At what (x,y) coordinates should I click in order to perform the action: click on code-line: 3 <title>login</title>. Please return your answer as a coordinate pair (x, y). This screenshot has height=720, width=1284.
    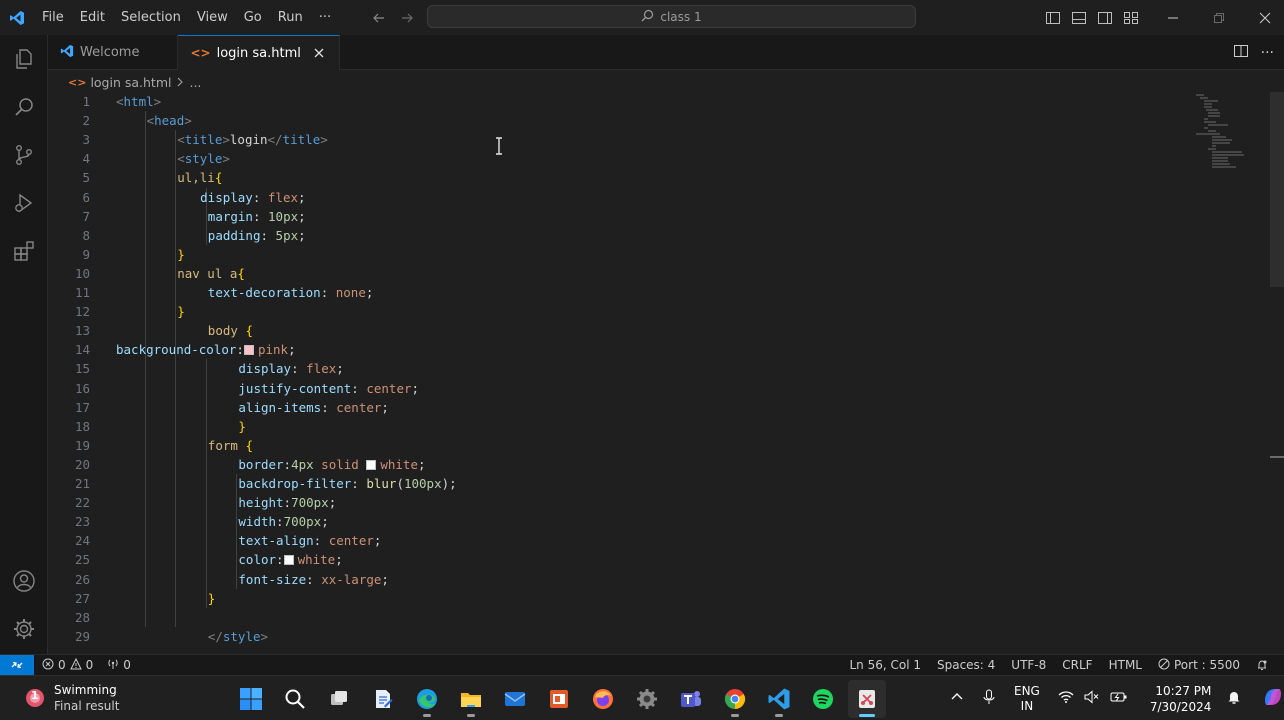
    Looking at the image, I should click on (618, 139).